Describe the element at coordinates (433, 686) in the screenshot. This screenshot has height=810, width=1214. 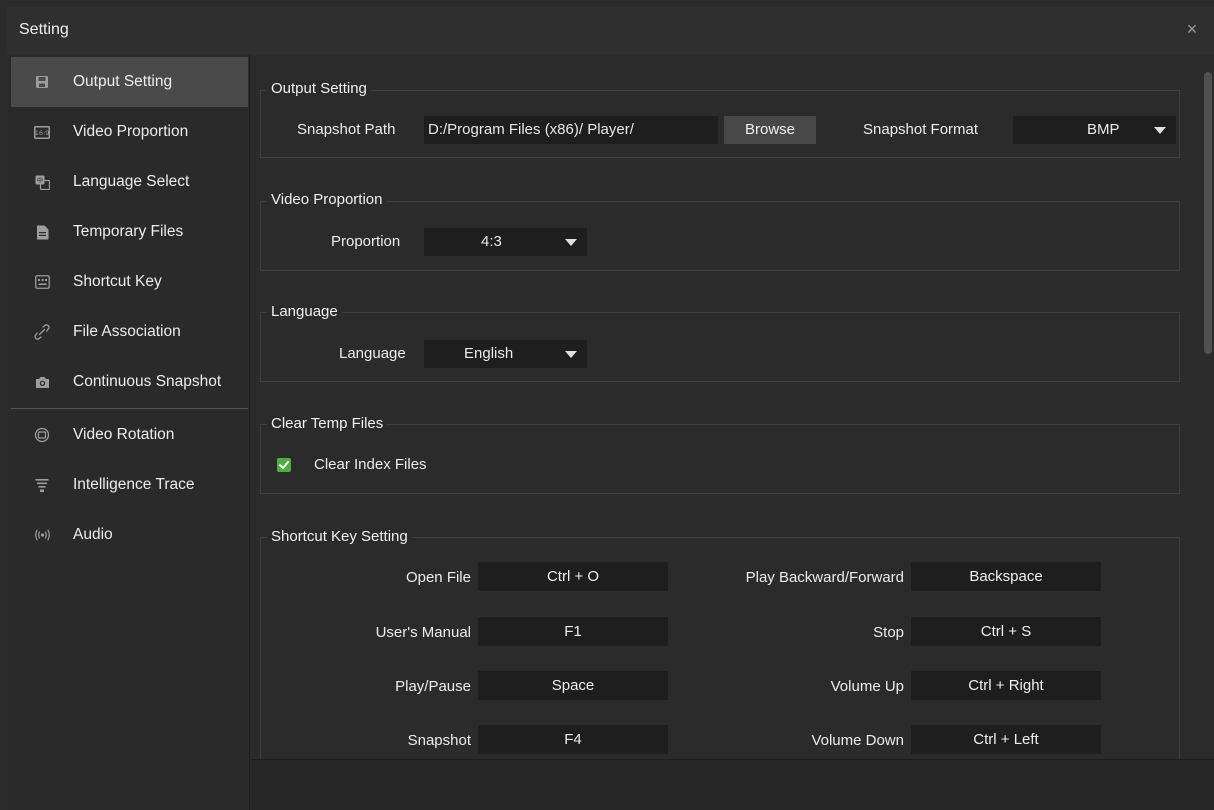
I see `shortcut-label-play-pause: Play/Pause` at that location.